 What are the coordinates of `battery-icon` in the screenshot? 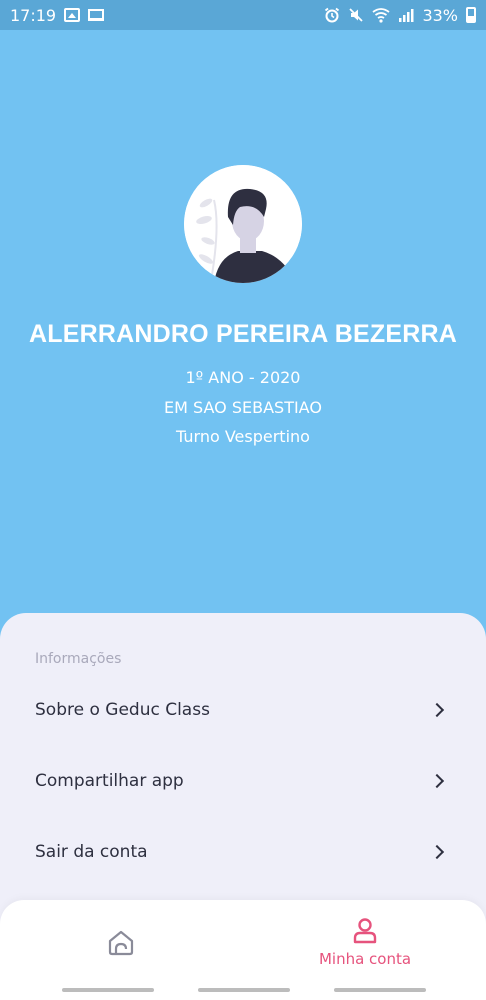 It's located at (471, 15).